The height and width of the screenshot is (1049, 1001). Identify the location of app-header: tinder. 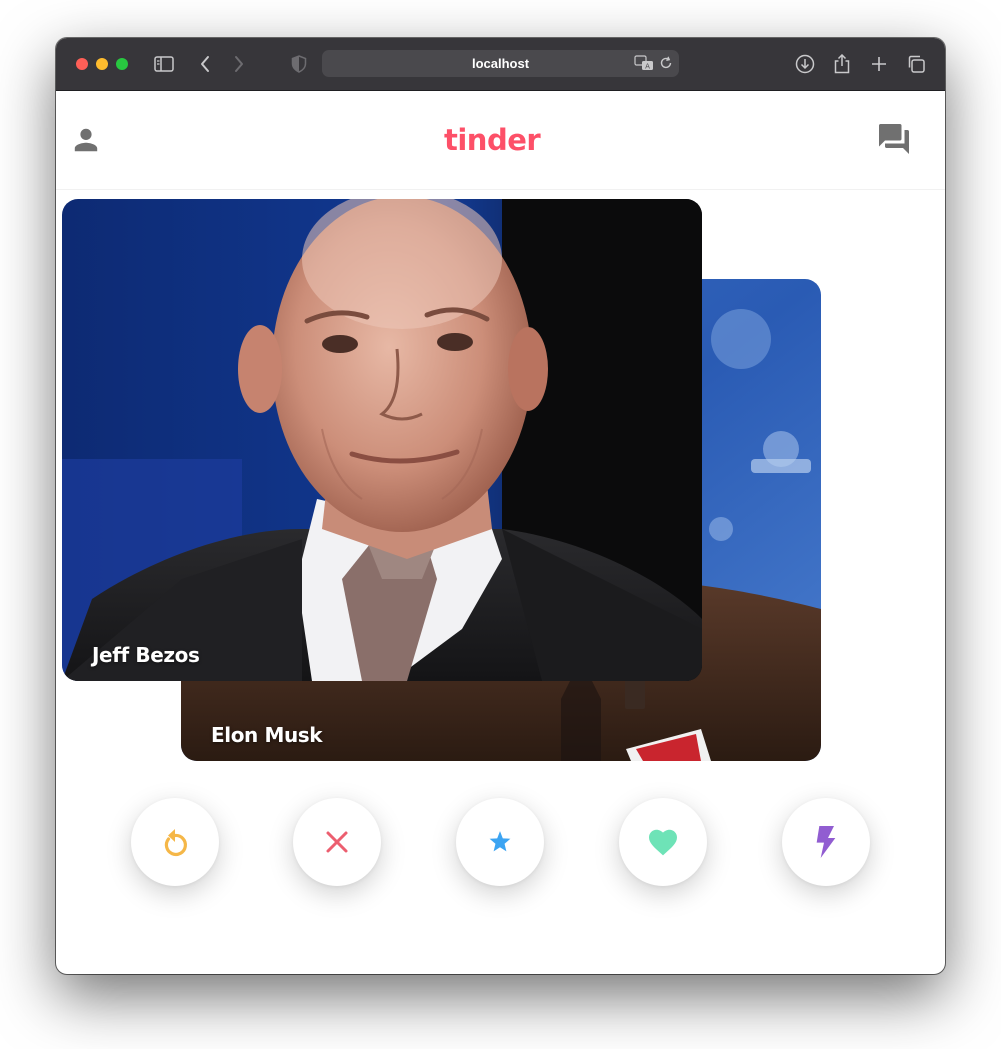
(500, 140).